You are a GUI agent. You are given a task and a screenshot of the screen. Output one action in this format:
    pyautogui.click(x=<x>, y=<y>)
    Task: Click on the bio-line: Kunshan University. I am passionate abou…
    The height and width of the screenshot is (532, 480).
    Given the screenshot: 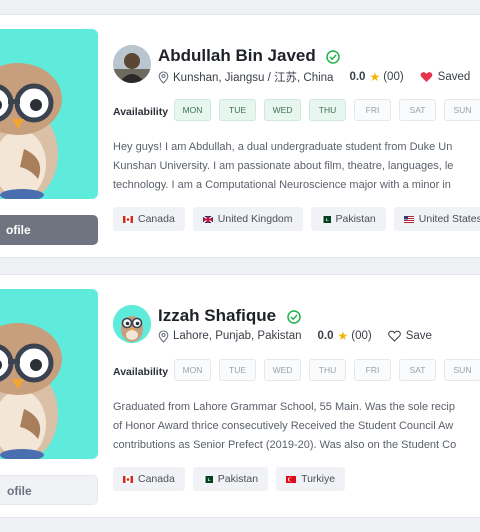 What is the action you would take?
    pyautogui.click(x=283, y=166)
    